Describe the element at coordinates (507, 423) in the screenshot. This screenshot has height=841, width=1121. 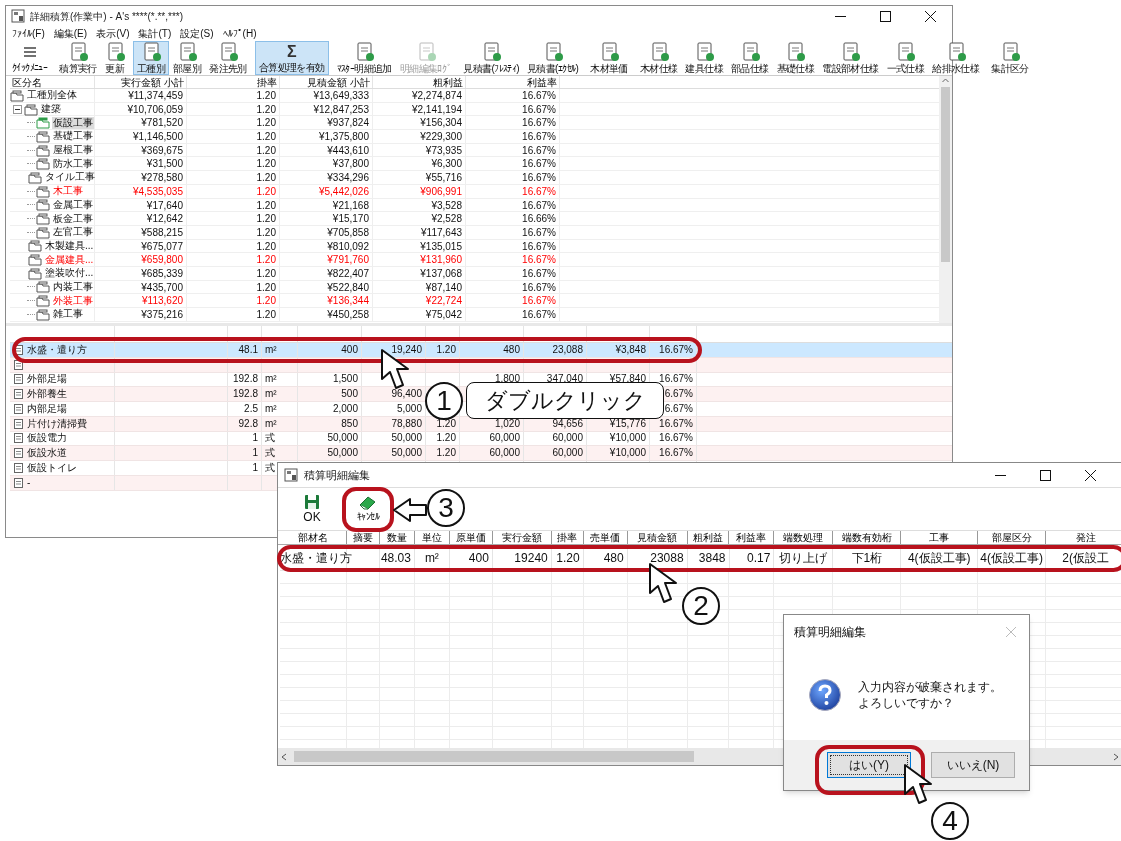
I see `table-cell: 1,020` at that location.